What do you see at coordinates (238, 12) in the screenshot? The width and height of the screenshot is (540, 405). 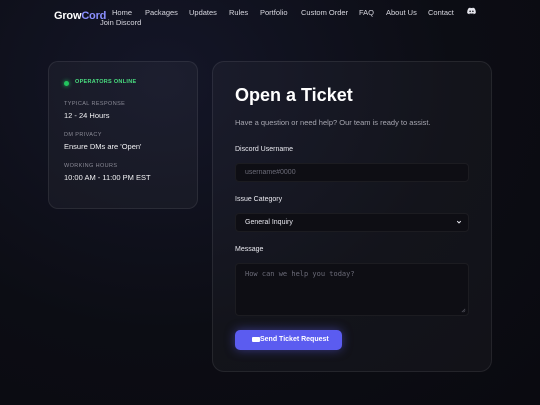 I see `nav-link-rules: Rules` at bounding box center [238, 12].